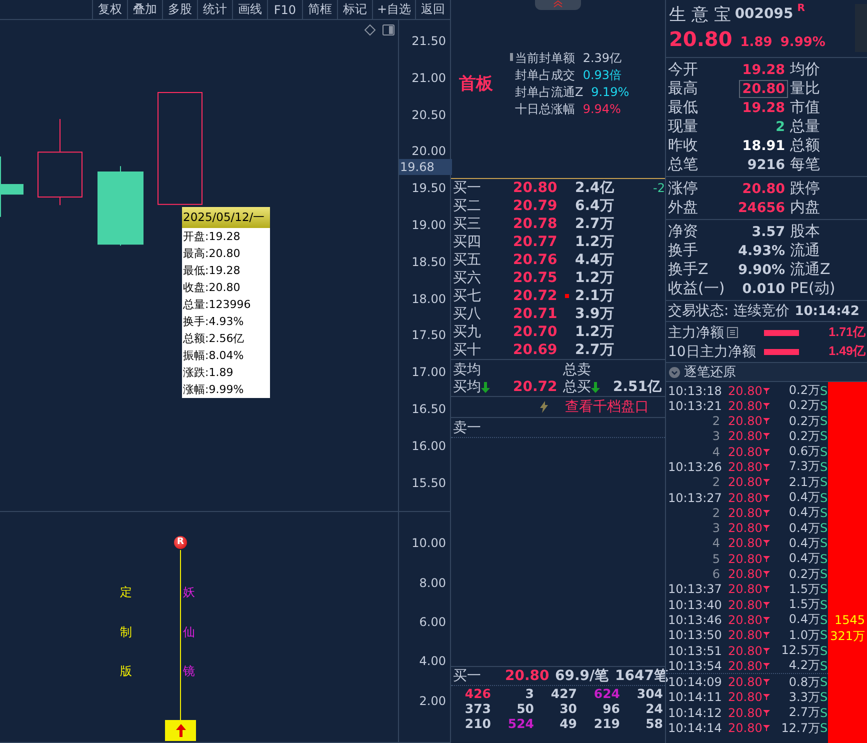  What do you see at coordinates (179, 9) in the screenshot?
I see `toolbar-button: 多股` at bounding box center [179, 9].